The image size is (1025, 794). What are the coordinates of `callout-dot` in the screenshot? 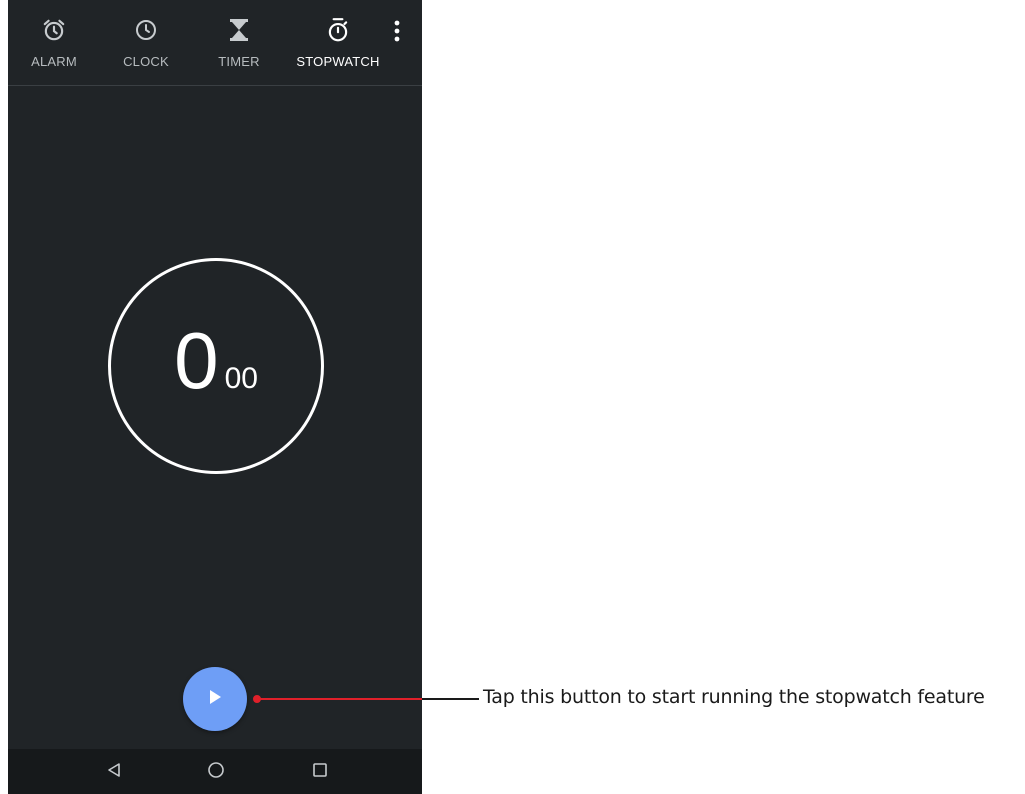 It's located at (257, 699).